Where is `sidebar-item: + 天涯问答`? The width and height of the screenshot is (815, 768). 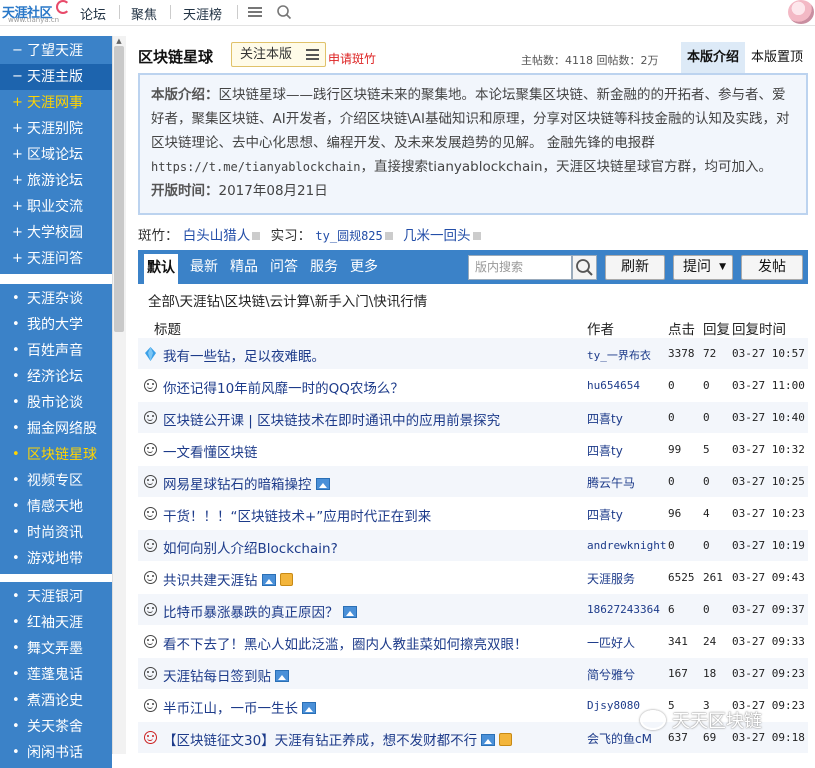 sidebar-item: + 天涯问答 is located at coordinates (56, 259).